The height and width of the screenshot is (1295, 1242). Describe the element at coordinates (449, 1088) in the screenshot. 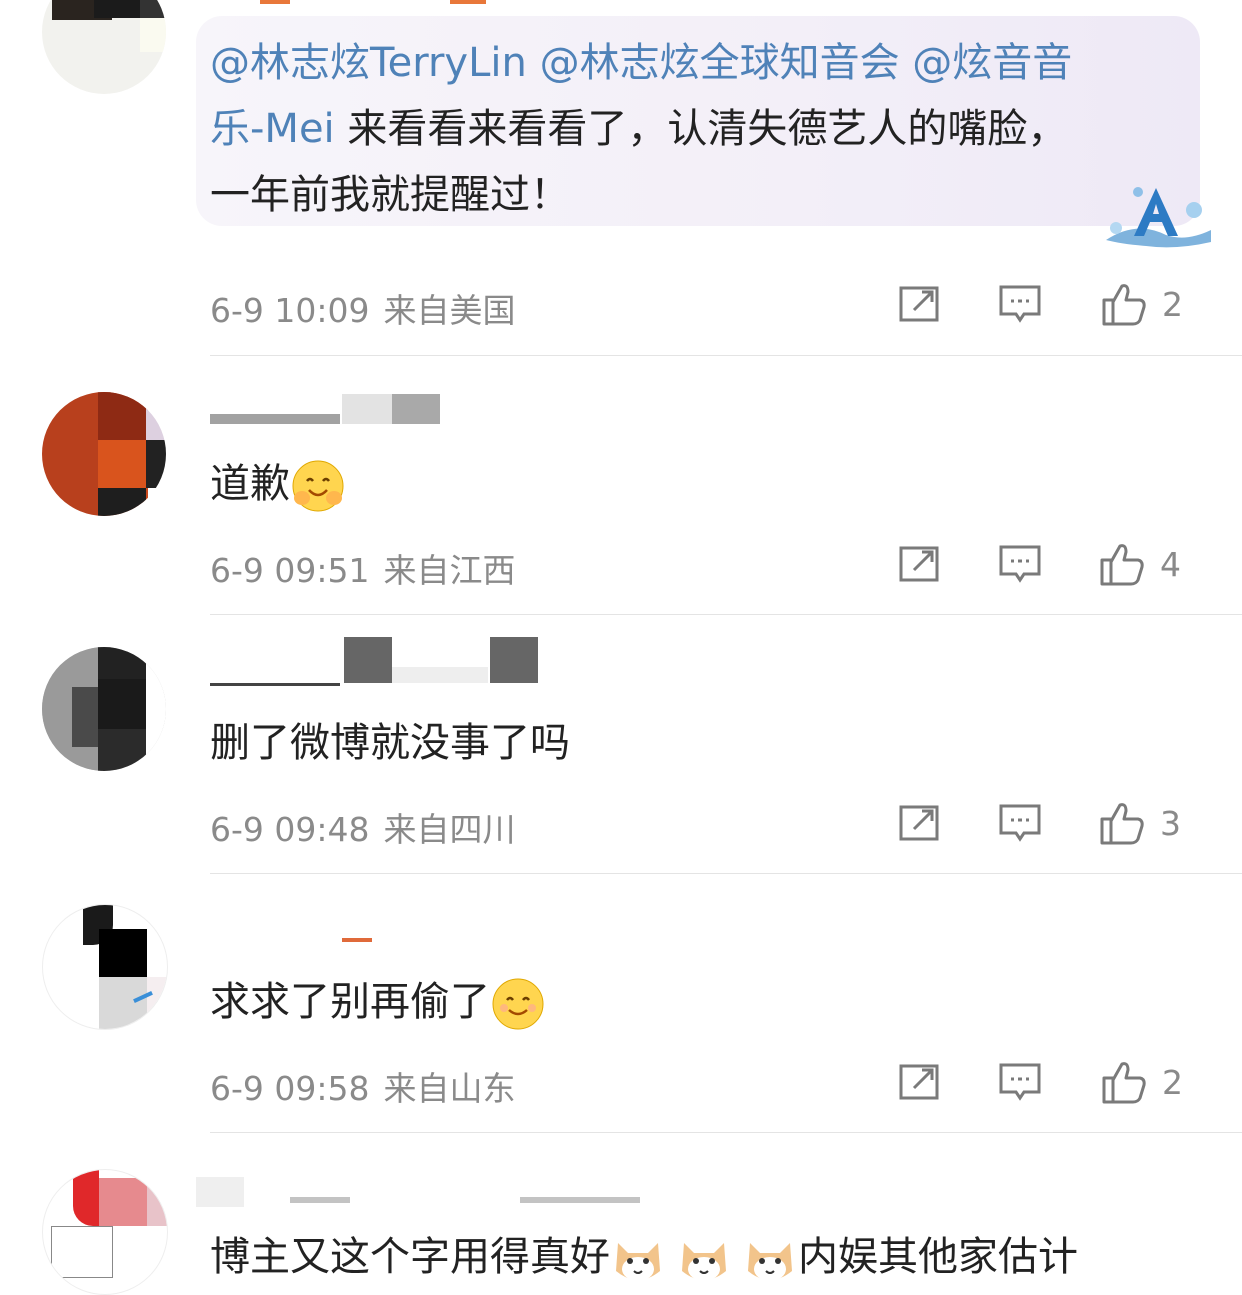

I see `comment-location: 来自山东` at that location.